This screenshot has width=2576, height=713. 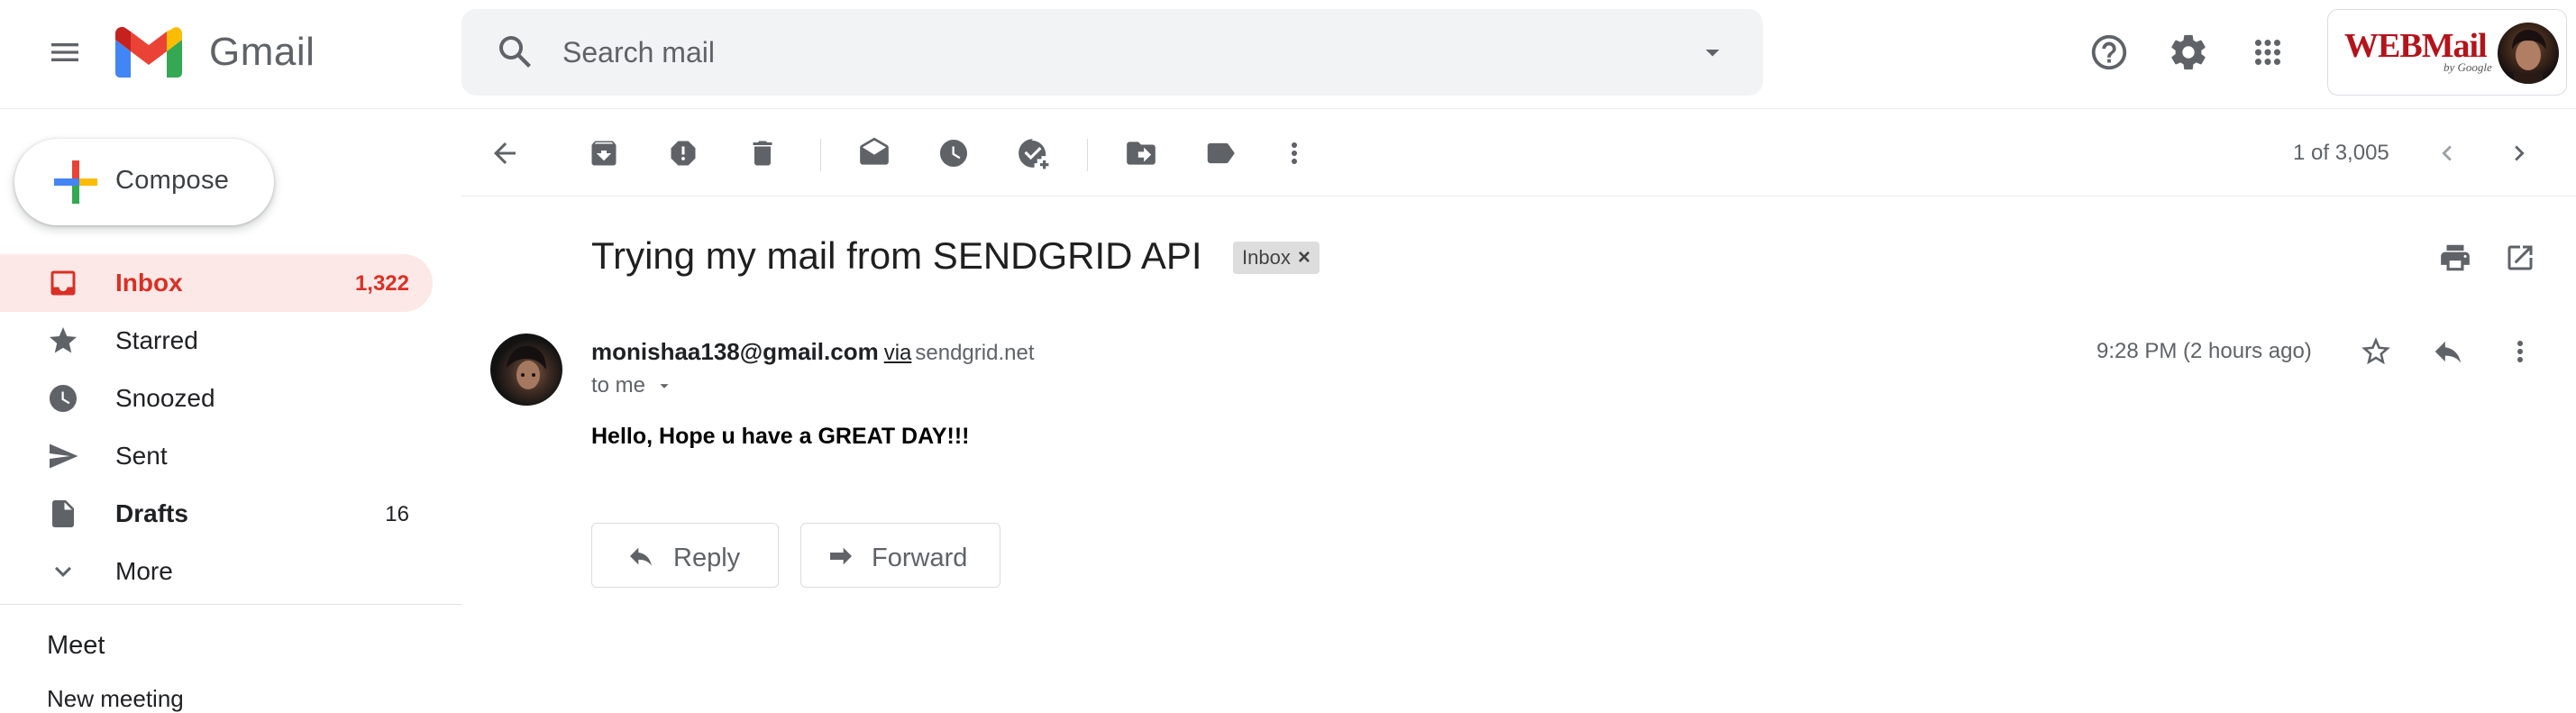 I want to click on back-button, so click(x=505, y=153).